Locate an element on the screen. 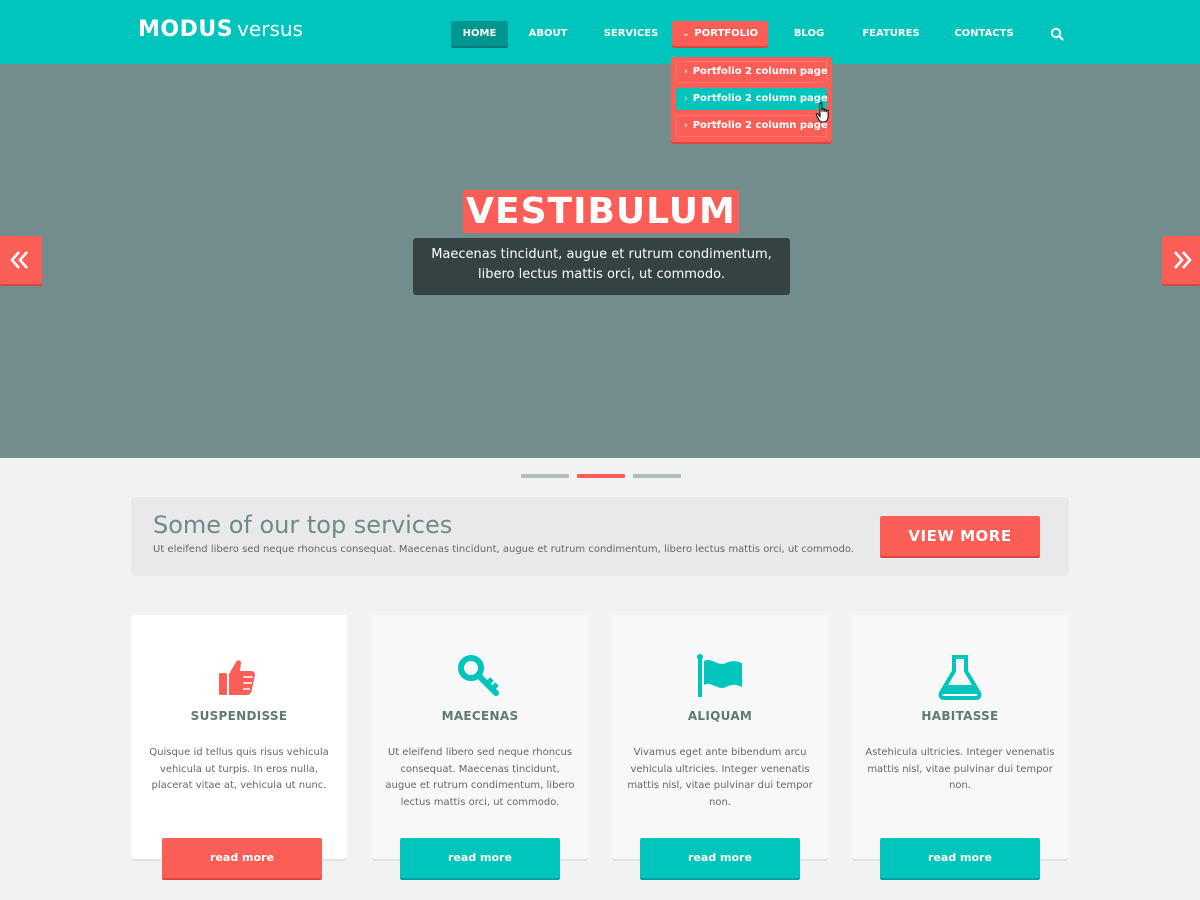 This screenshot has width=1200, height=900. card-title: ALIQUAM is located at coordinates (720, 716).